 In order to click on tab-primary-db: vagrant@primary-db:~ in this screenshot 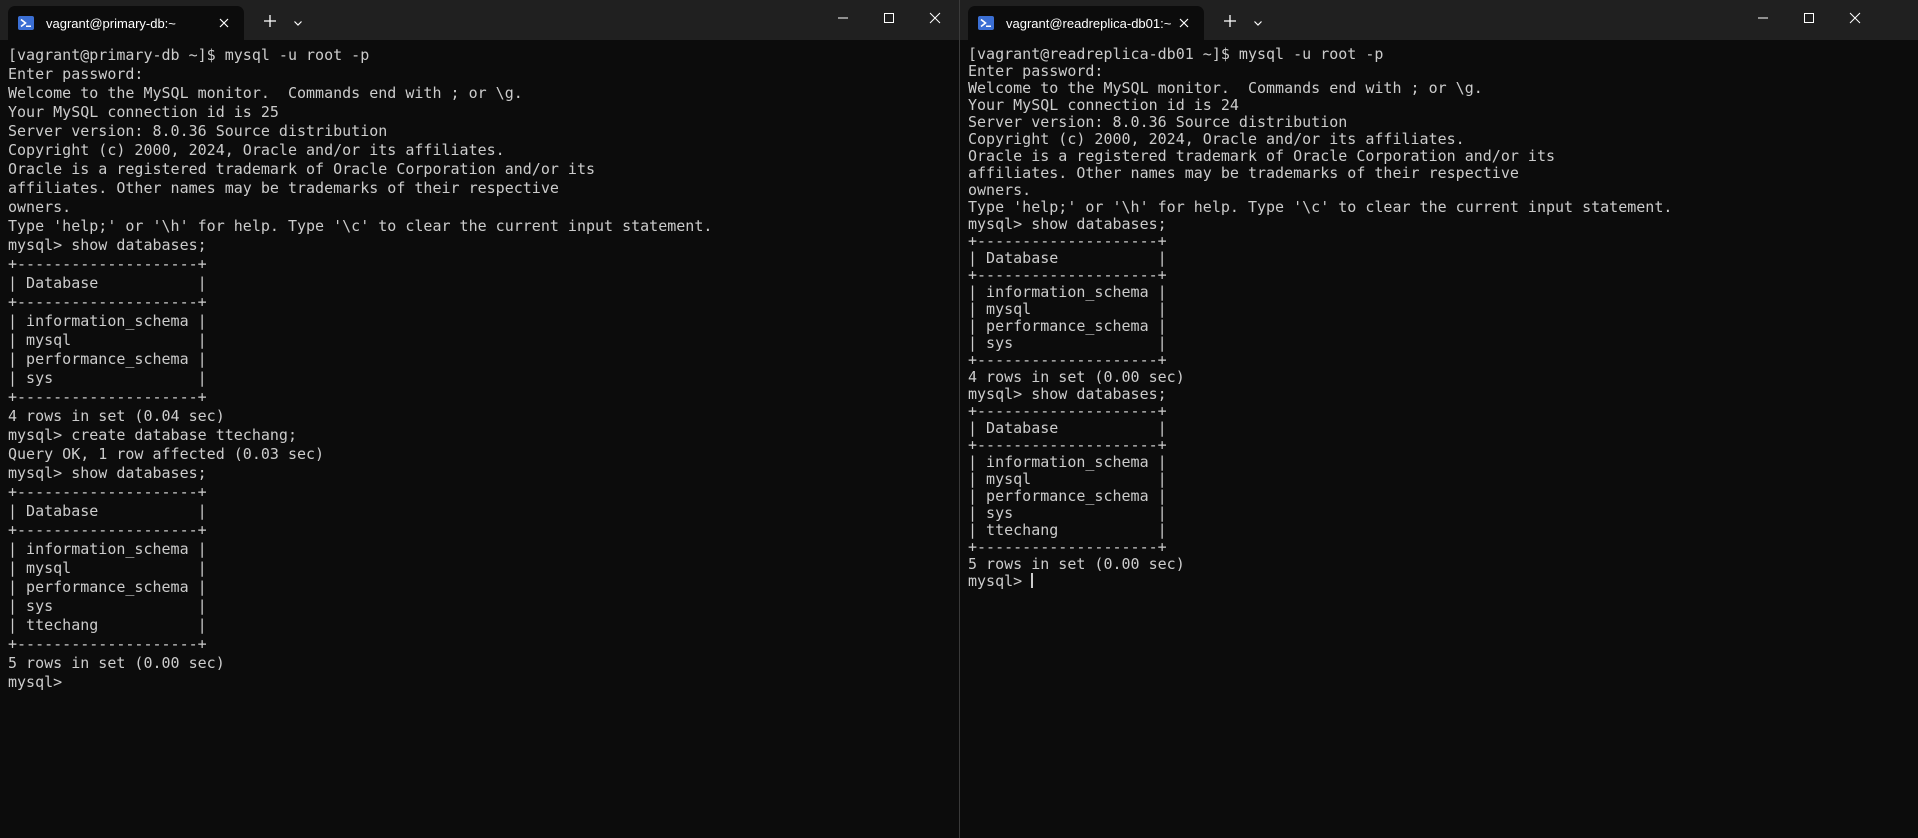, I will do `click(126, 23)`.